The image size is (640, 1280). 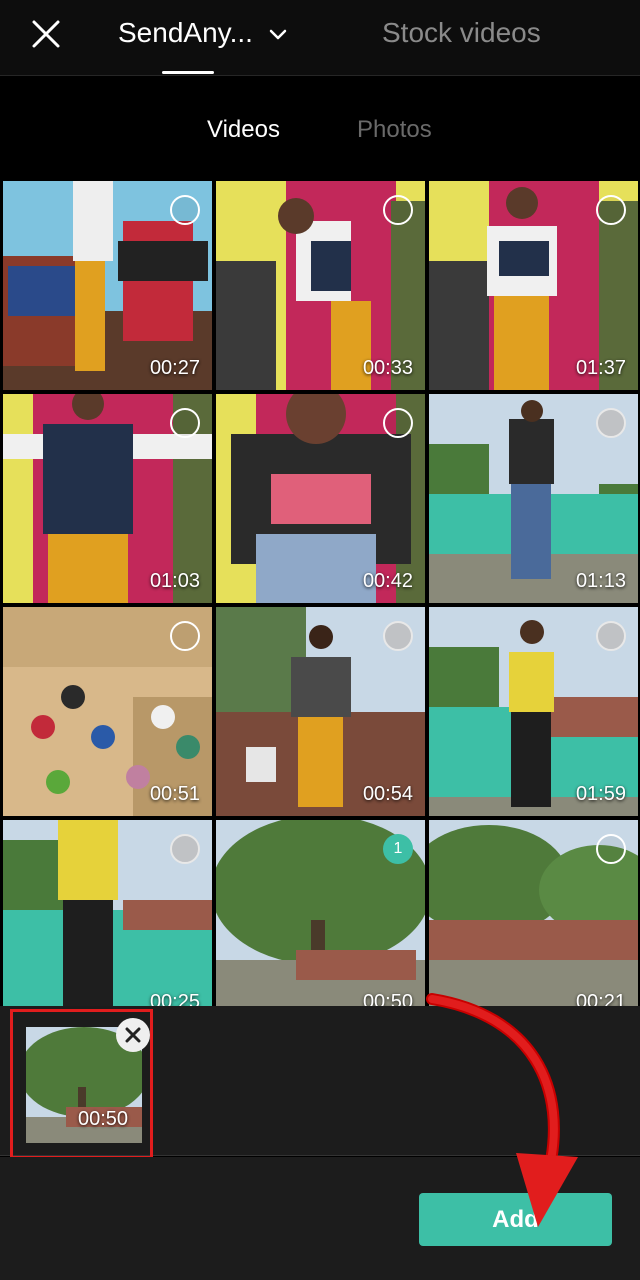 I want to click on video-duration: 00:50, so click(x=387, y=998).